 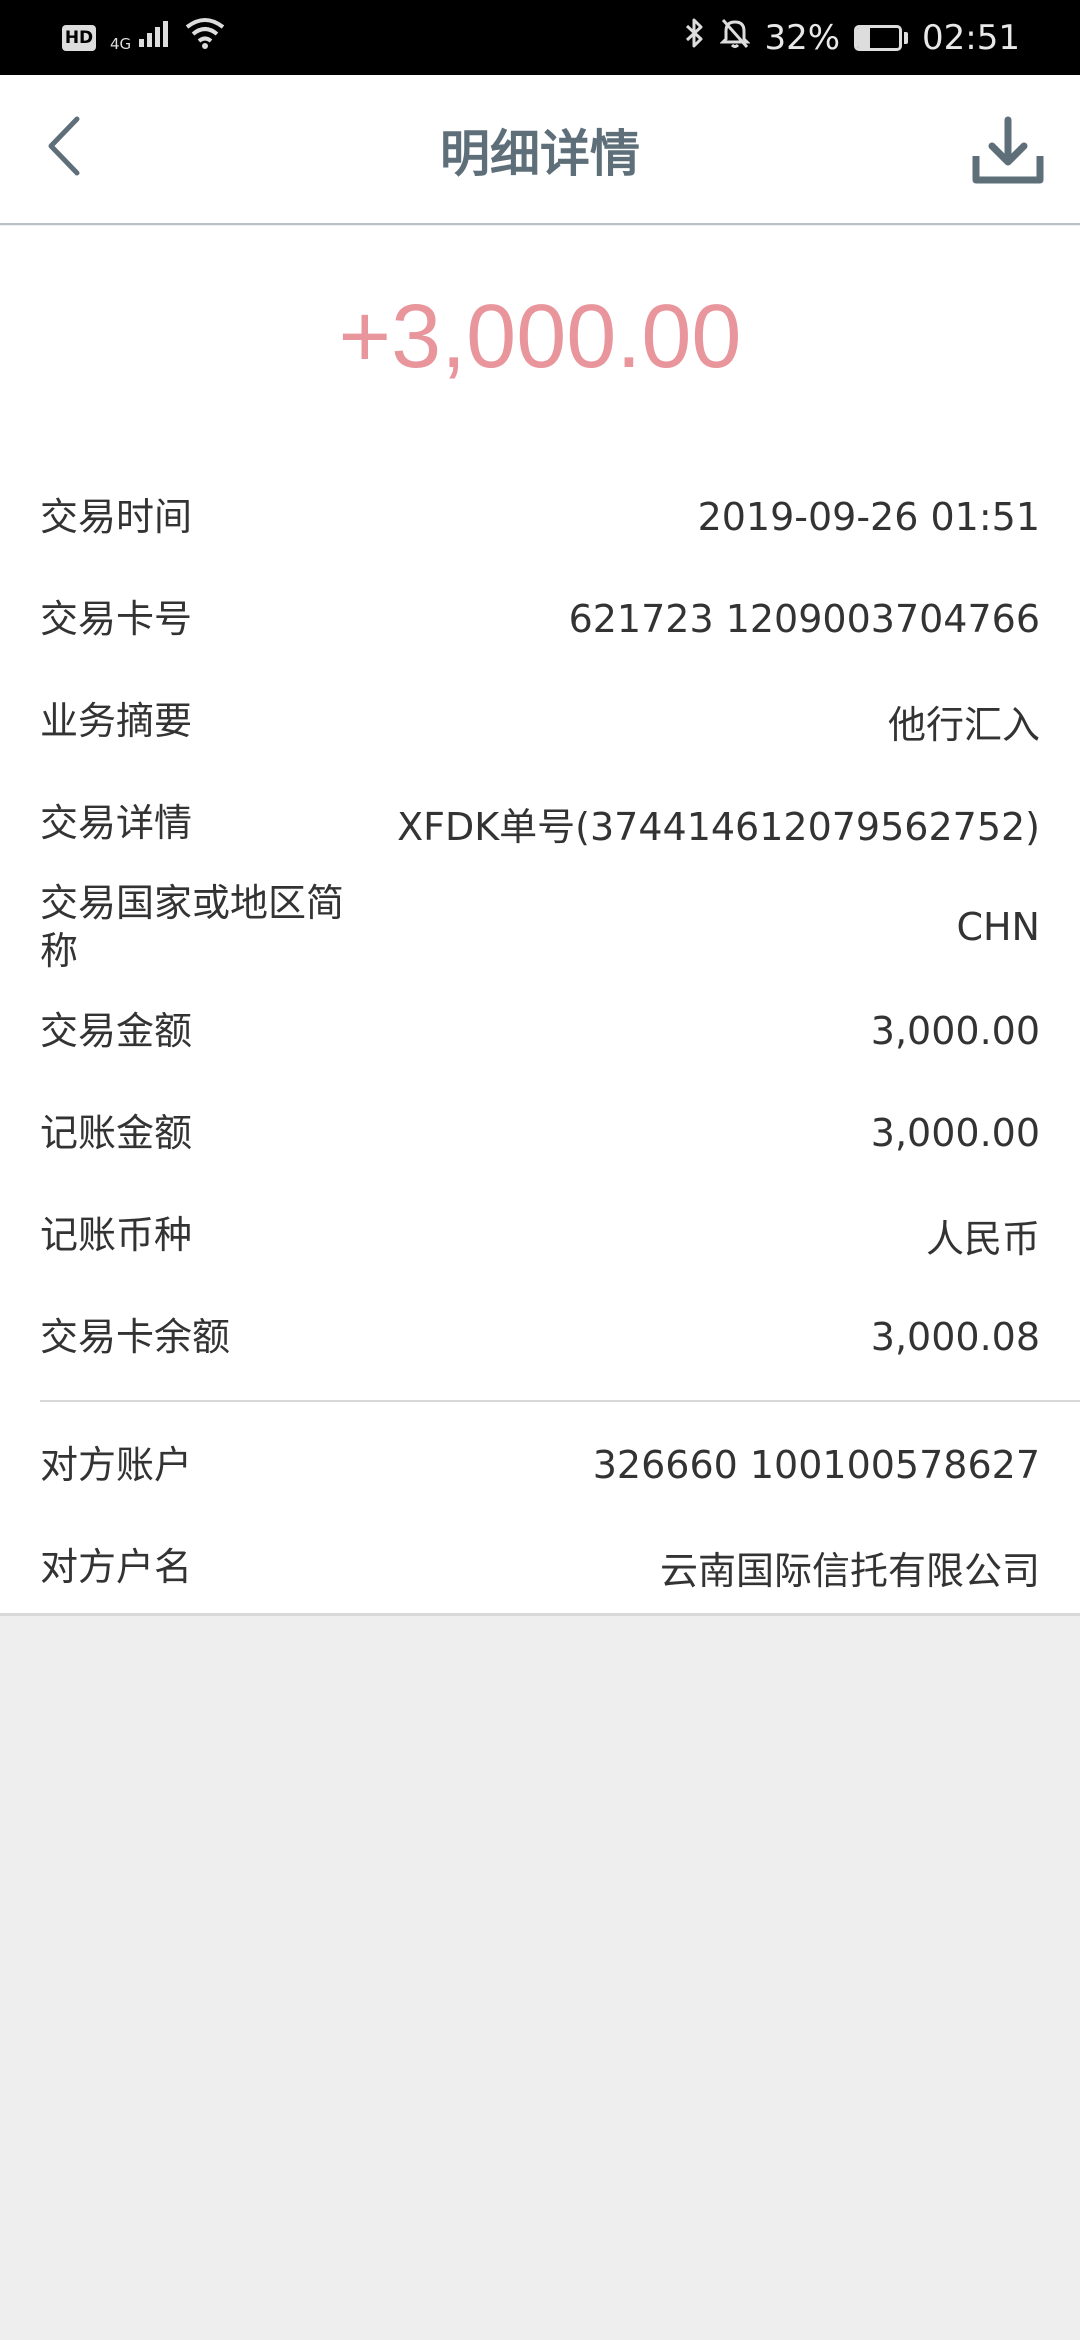 I want to click on detail-value: 云南国际信托有限公司, so click(x=849, y=1570).